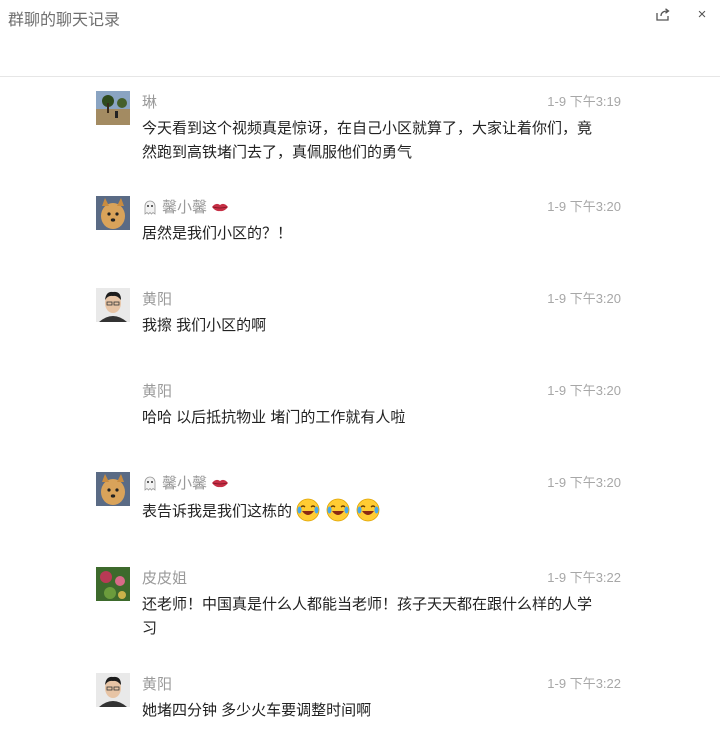 This screenshot has height=743, width=720. What do you see at coordinates (361, 314) in the screenshot?
I see `chat-message: 黄阳 1-9 下午3:20 我擦 我们小区的啊` at bounding box center [361, 314].